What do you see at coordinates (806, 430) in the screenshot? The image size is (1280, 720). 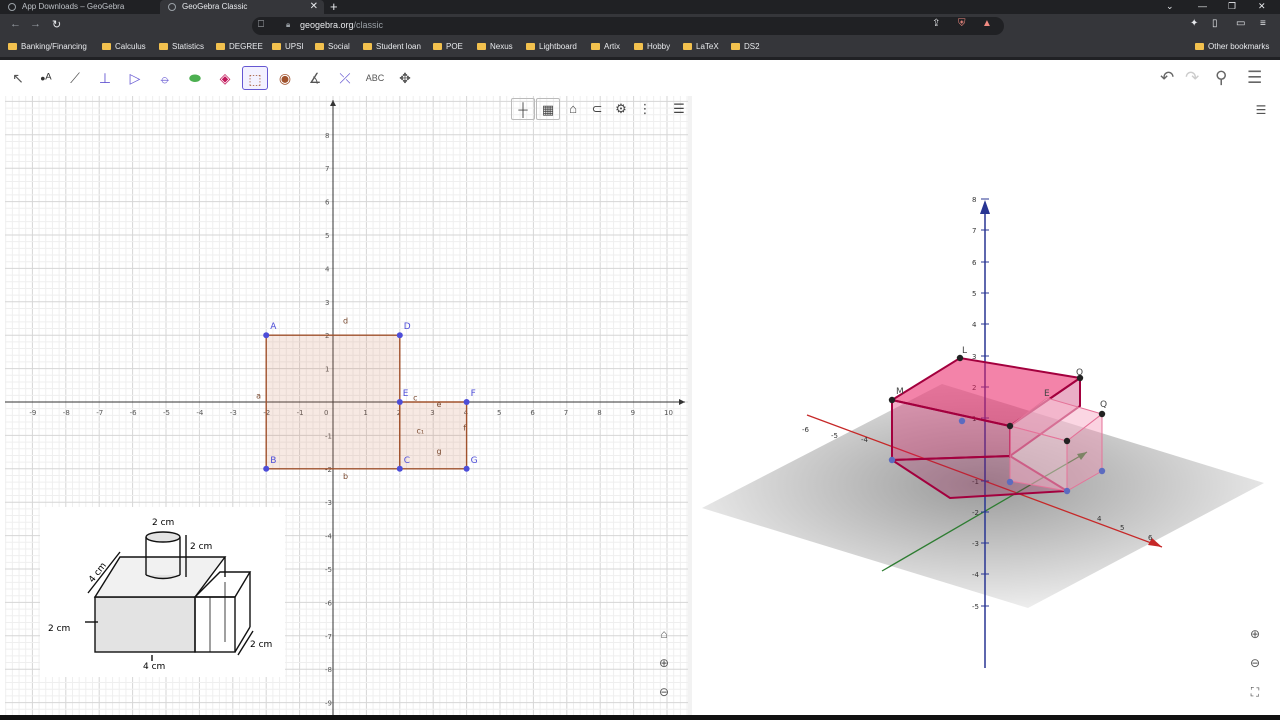 I see `x-tick-label-3d: -6` at bounding box center [806, 430].